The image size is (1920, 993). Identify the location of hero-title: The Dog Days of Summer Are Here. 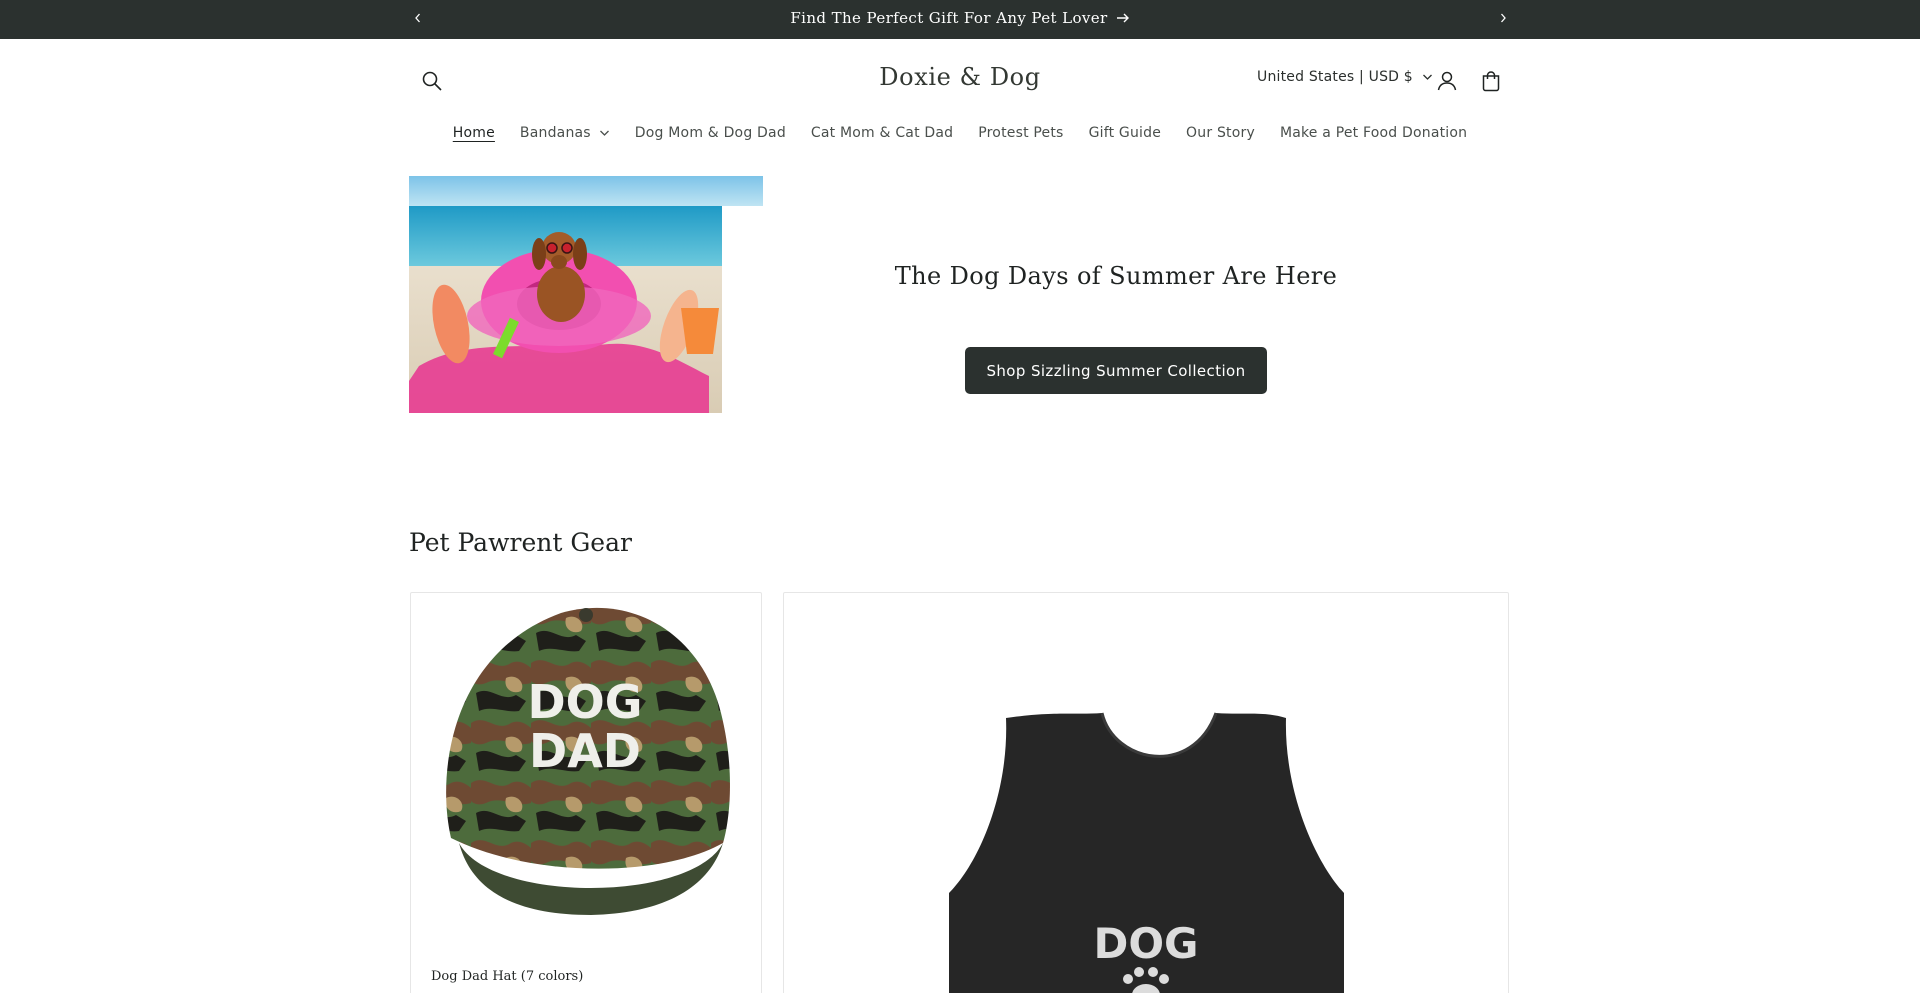
(1116, 276).